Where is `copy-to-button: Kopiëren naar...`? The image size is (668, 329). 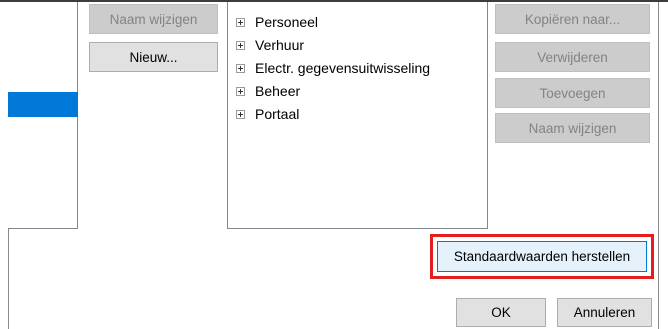
copy-to-button: Kopiëren naar... is located at coordinates (572, 19).